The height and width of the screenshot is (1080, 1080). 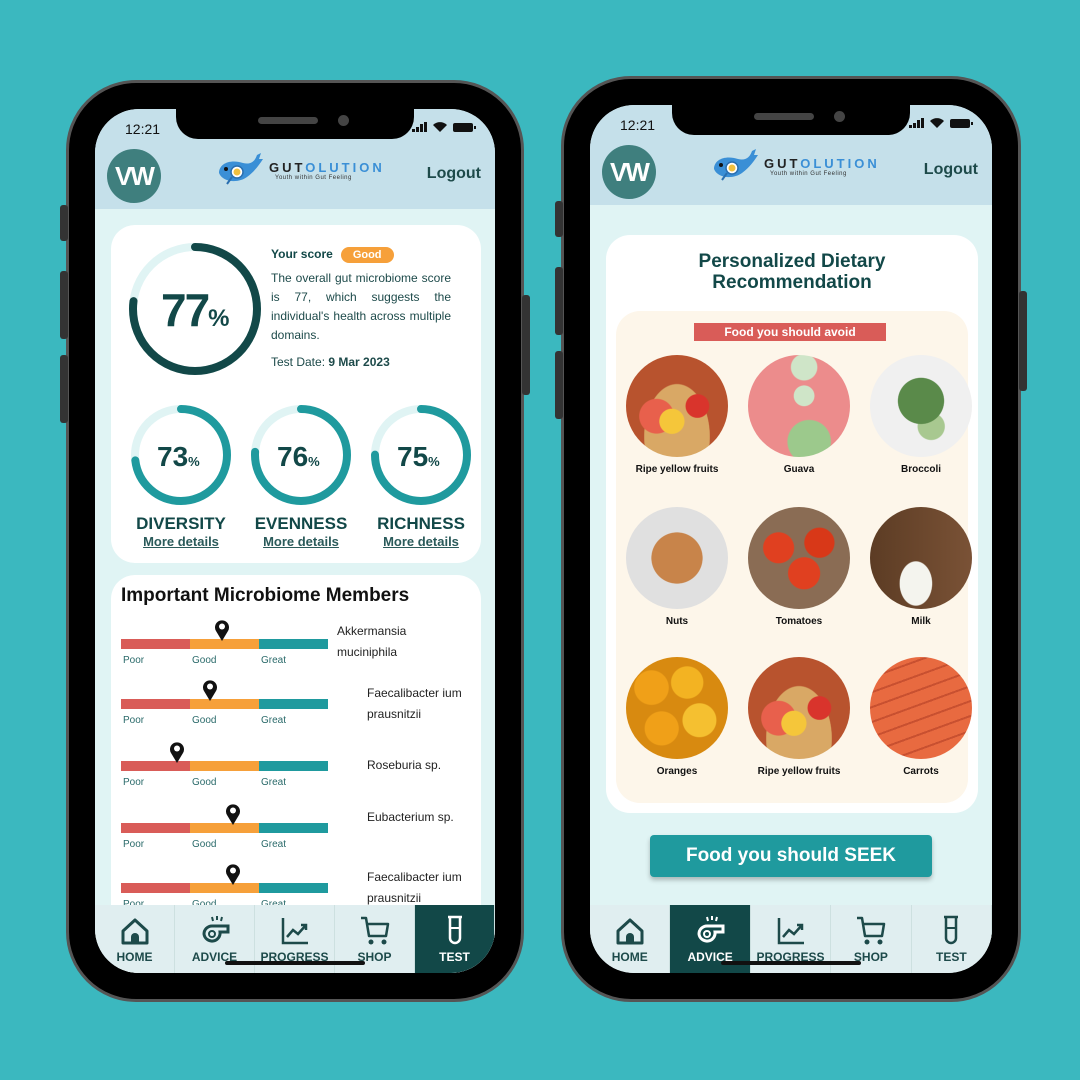 I want to click on food-item: Milk, so click(x=921, y=567).